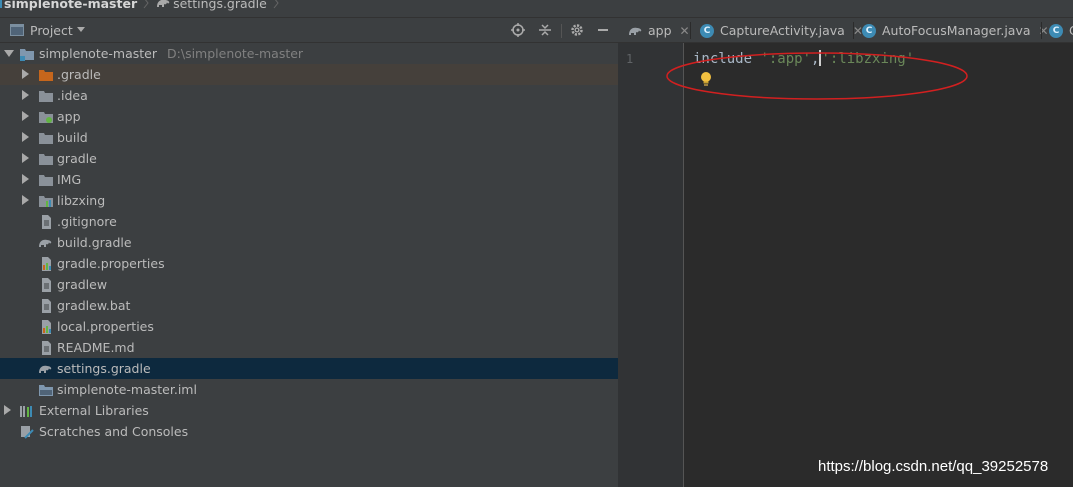 The image size is (1073, 487). Describe the element at coordinates (309, 53) in the screenshot. I see `tree-item-root: simplenote-master D:\simplenote-master` at that location.